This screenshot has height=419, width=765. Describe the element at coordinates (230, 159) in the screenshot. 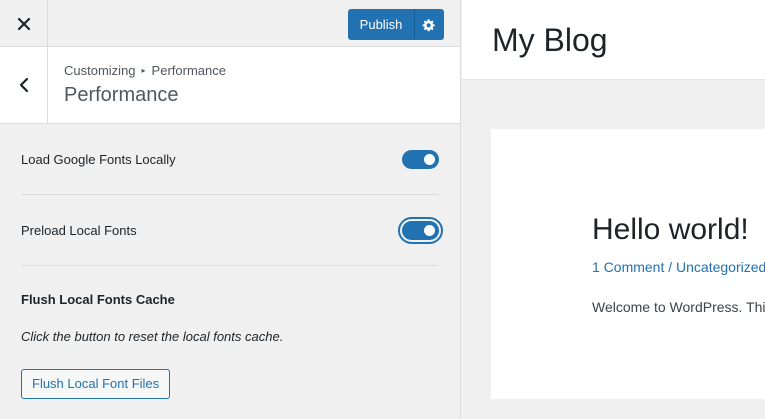

I see `setting-load-google-fonts-locally: Load Google Fonts Locally` at that location.